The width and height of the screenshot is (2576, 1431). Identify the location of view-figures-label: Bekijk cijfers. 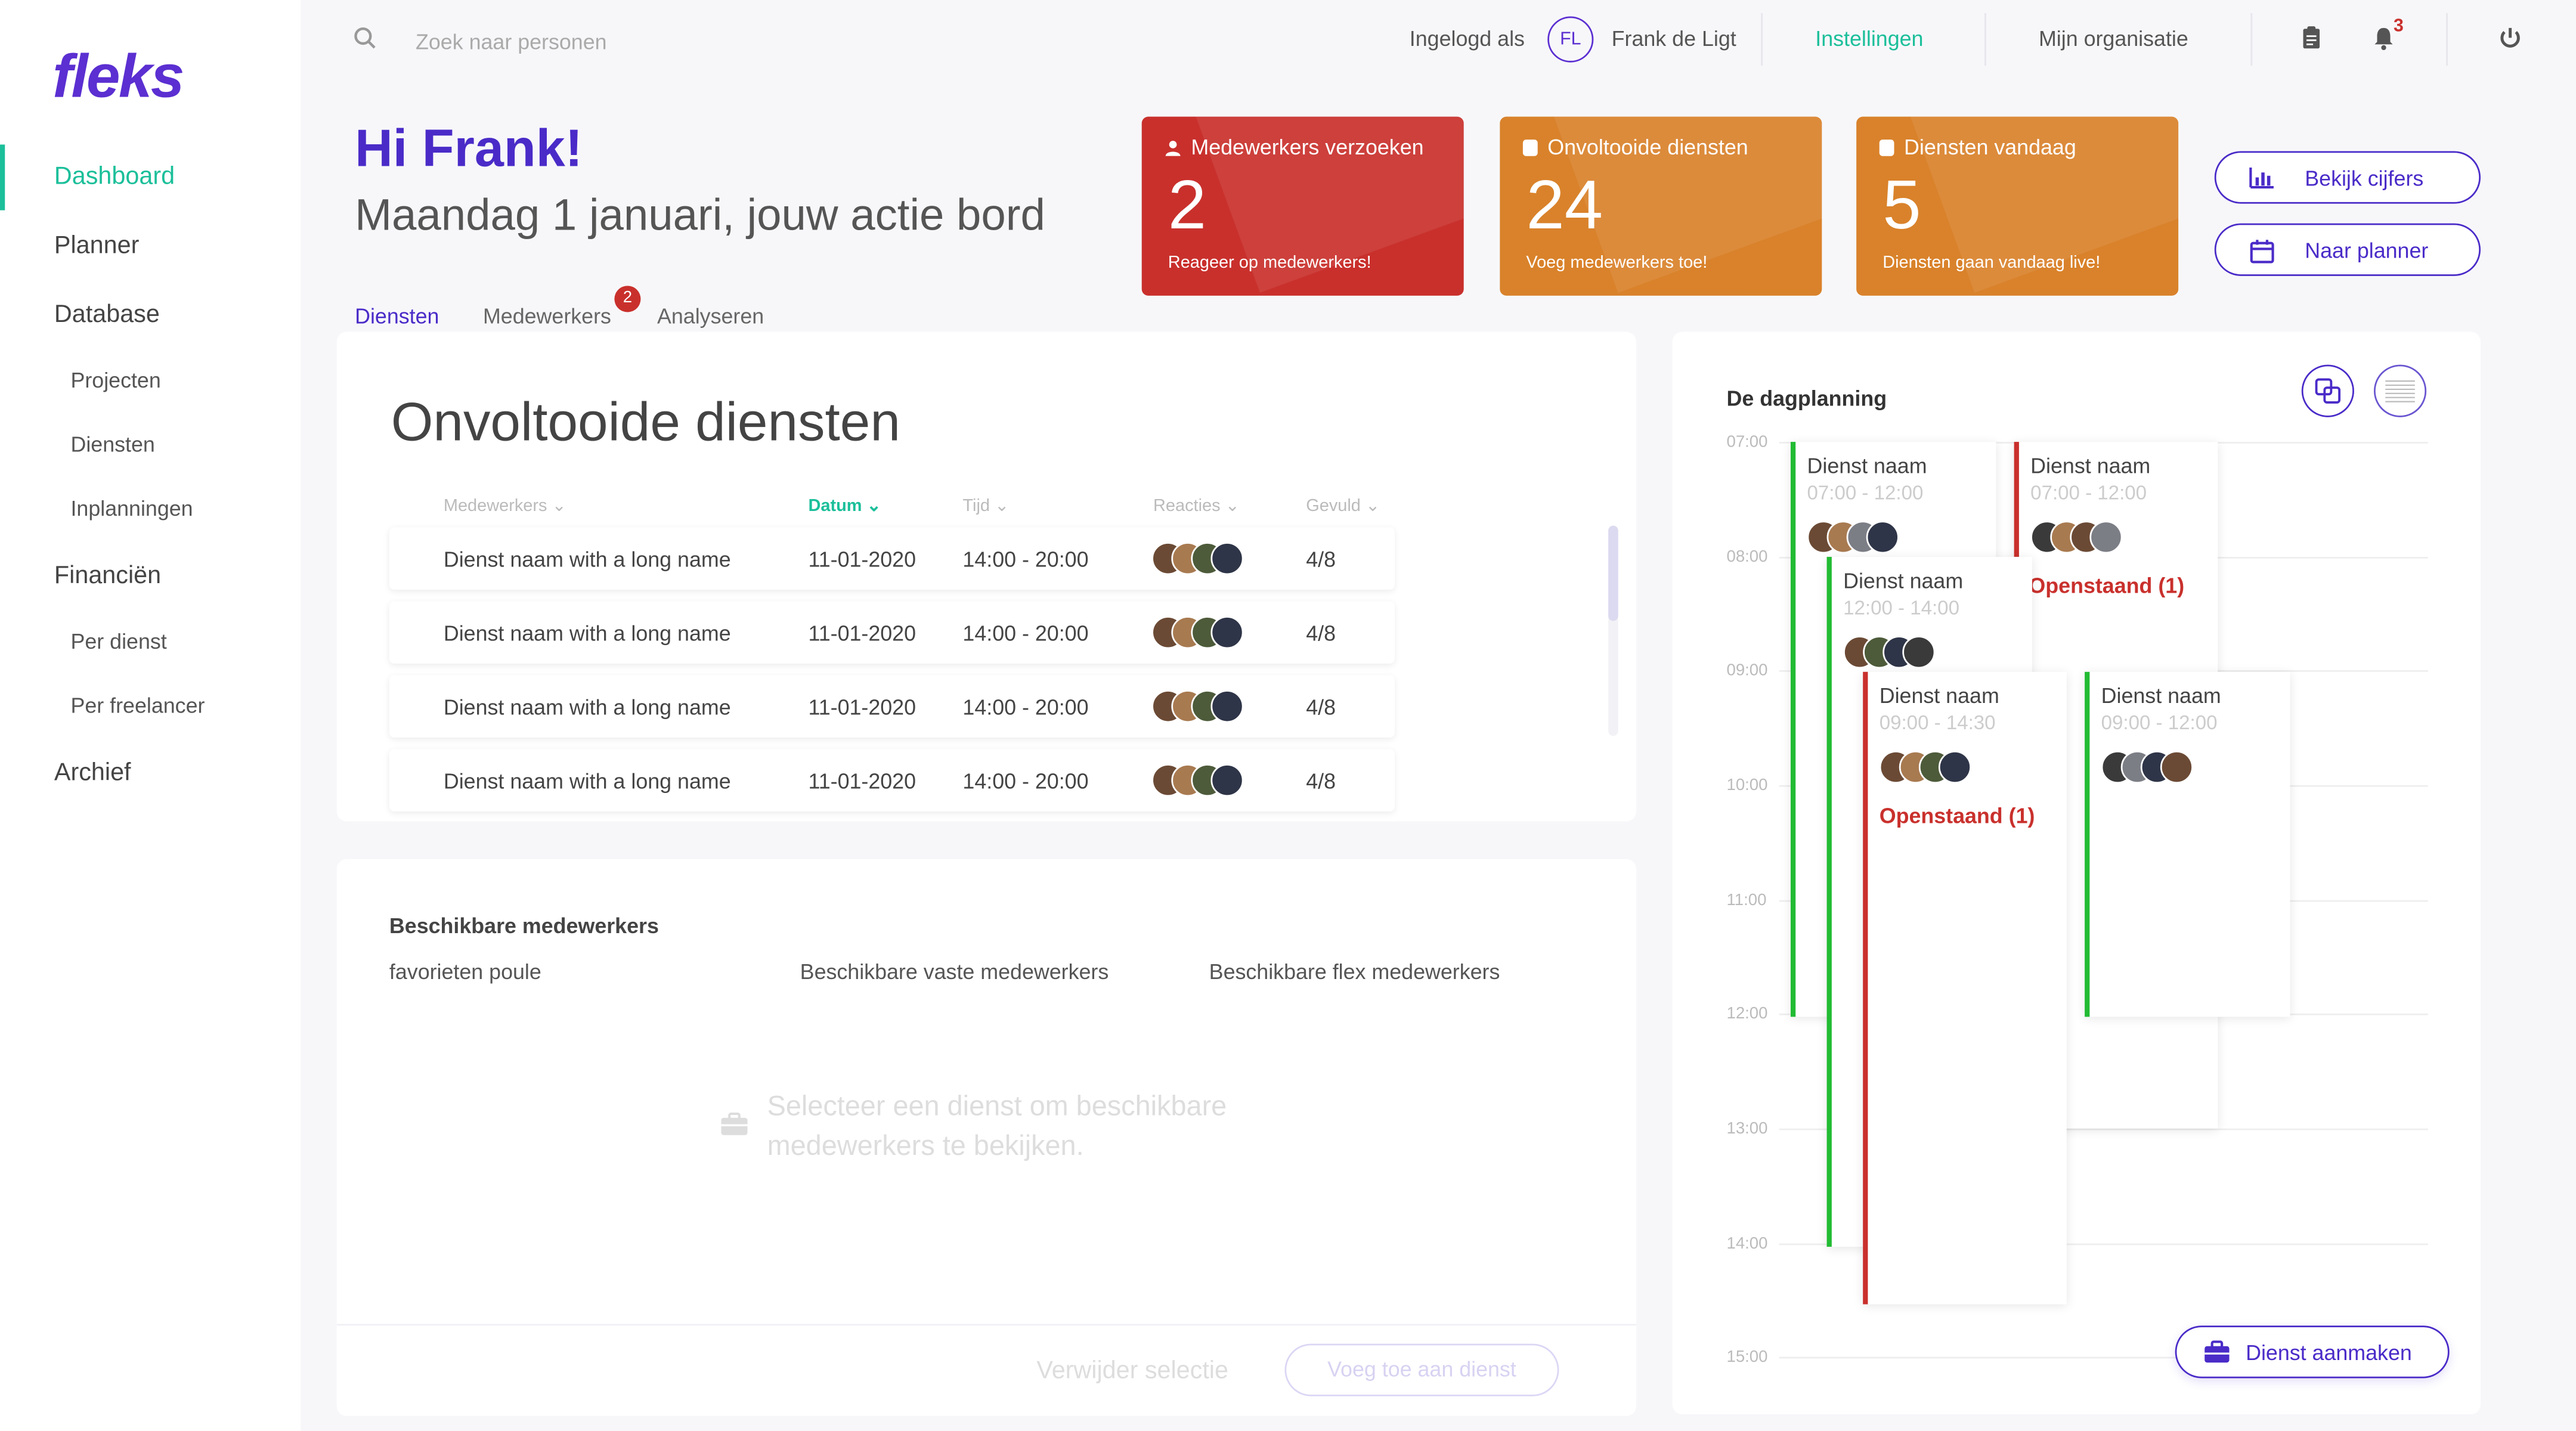
(2365, 178).